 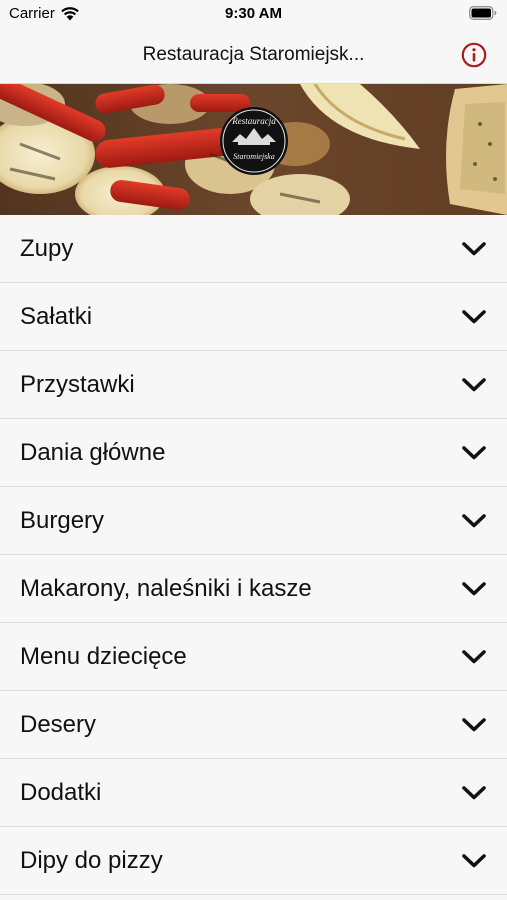 I want to click on category-row-dania-glowne: Dania główne, so click(x=253, y=453).